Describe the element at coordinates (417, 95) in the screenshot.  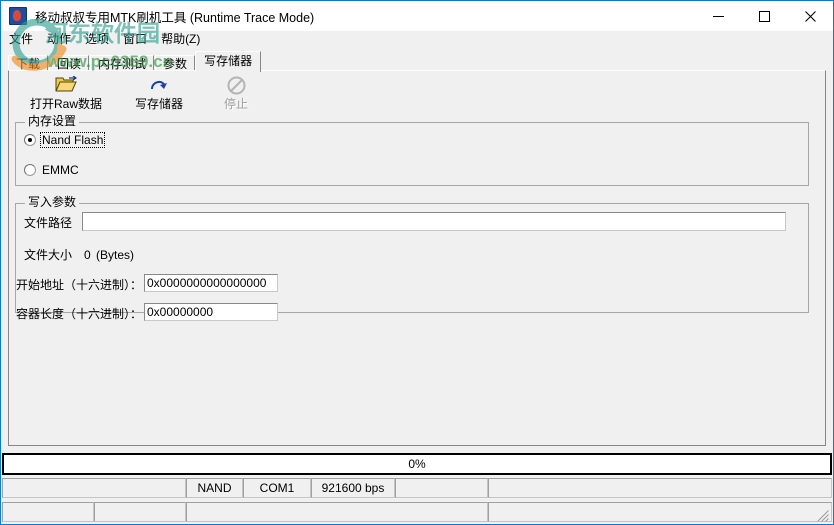
I see `toolbar: 打开Raw数据 写存储器 停止` at that location.